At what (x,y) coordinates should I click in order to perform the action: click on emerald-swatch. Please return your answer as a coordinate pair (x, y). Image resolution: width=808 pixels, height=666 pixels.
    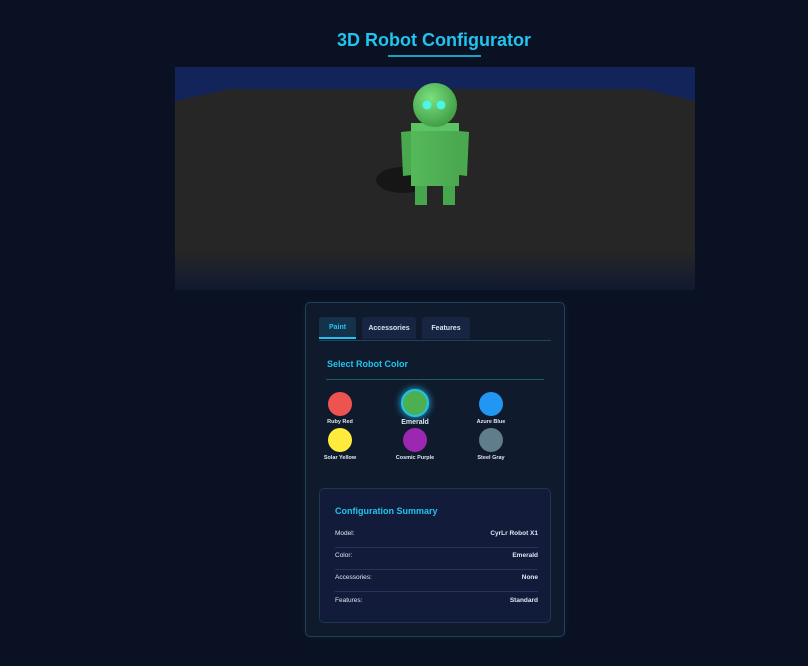
    Looking at the image, I should click on (415, 403).